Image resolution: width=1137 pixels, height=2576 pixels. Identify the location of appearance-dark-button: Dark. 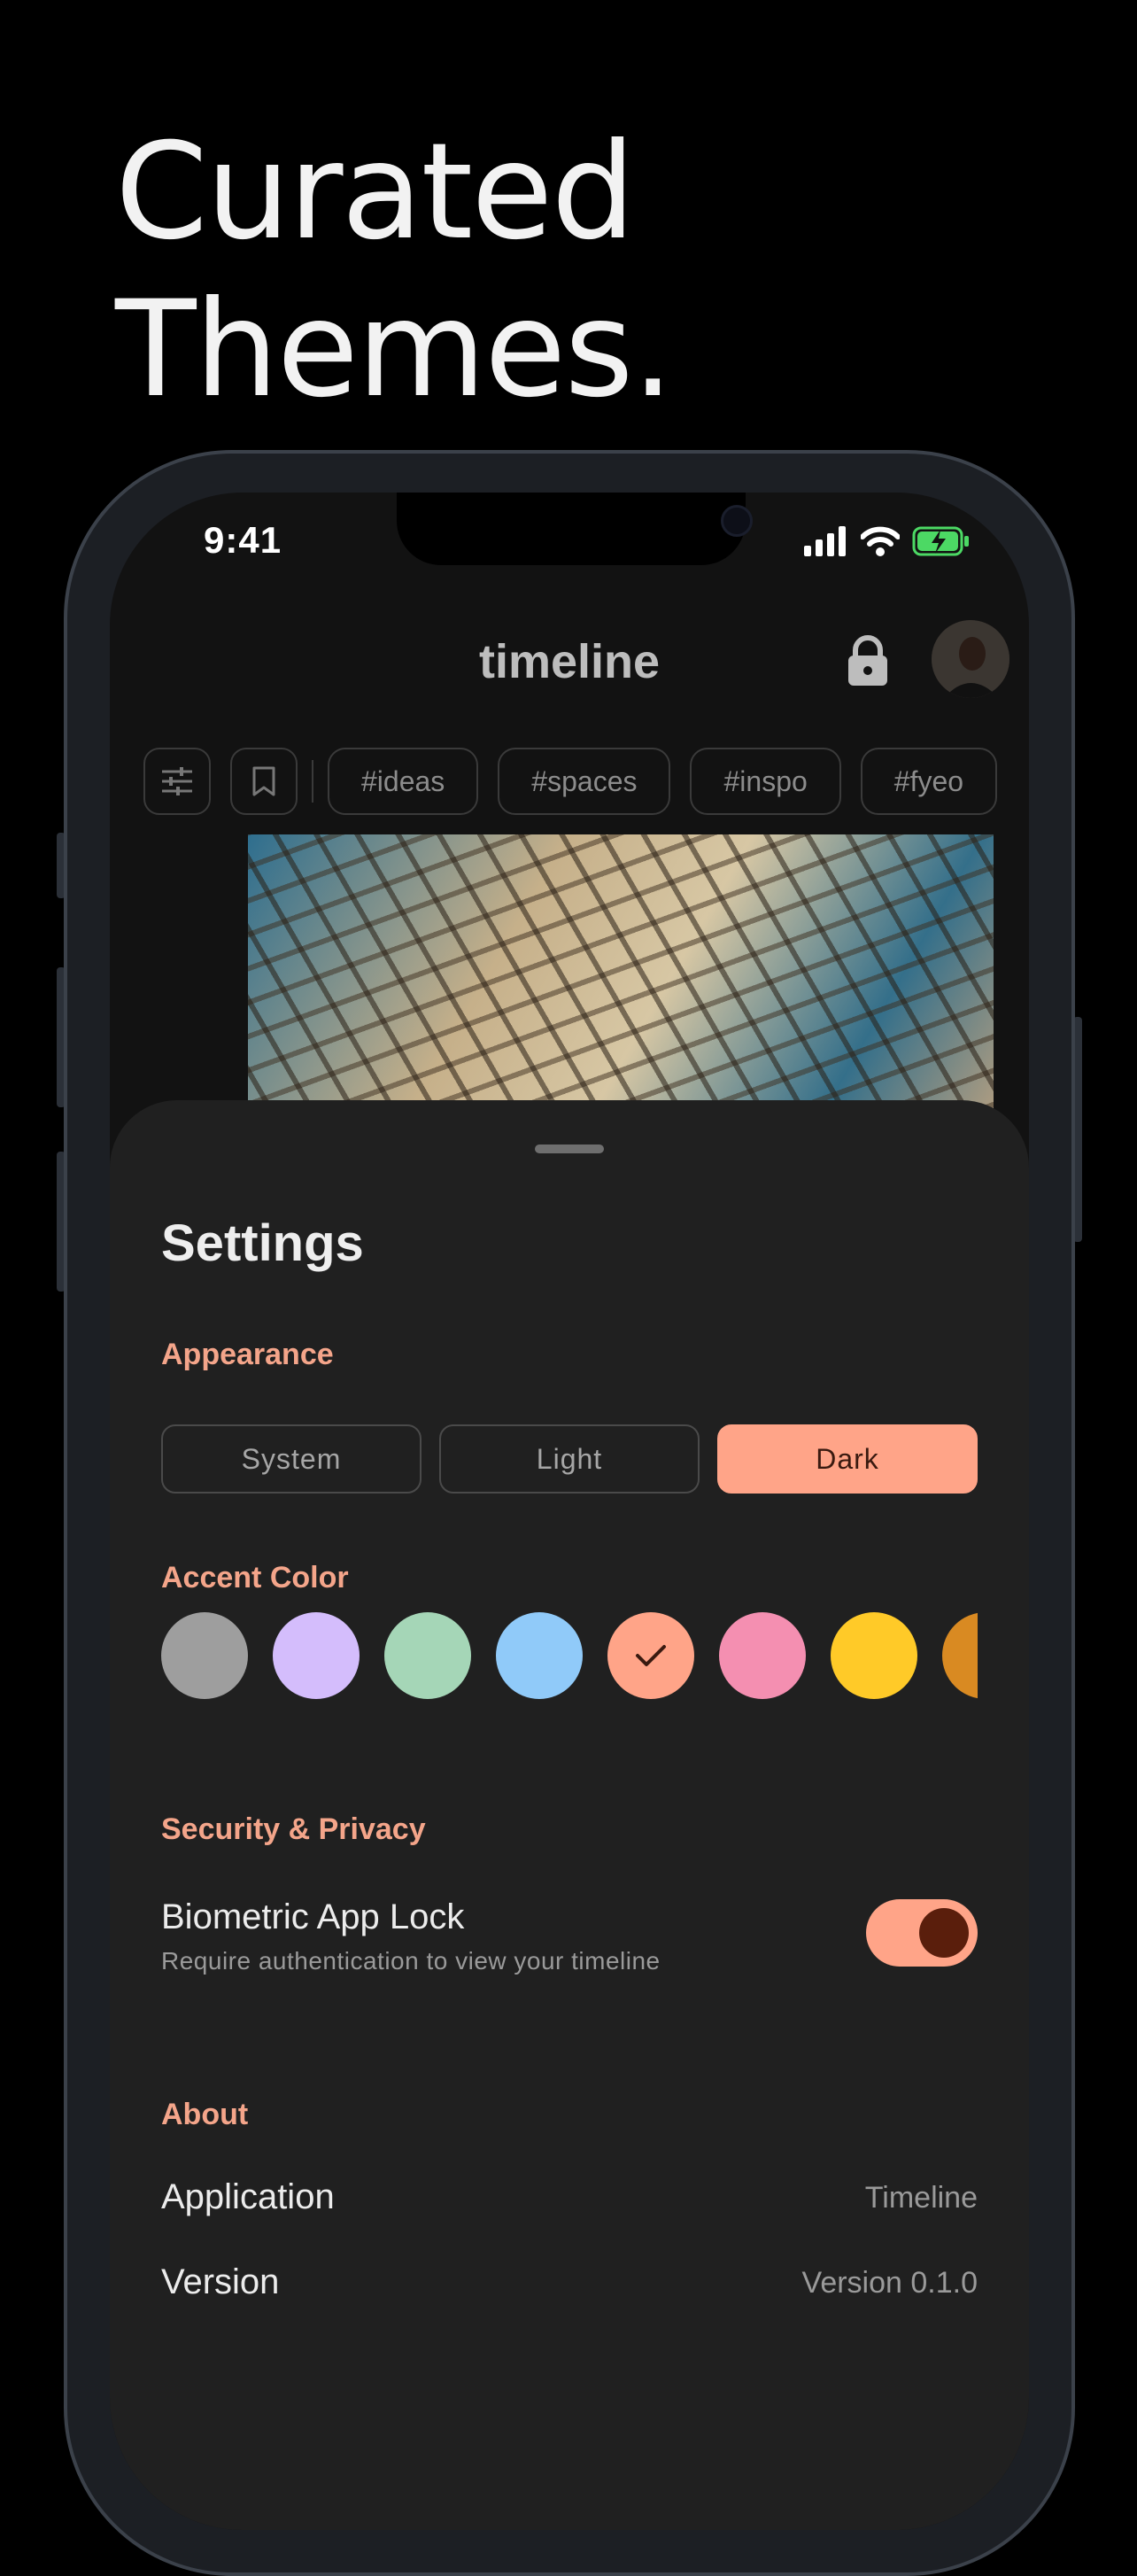
(847, 1459).